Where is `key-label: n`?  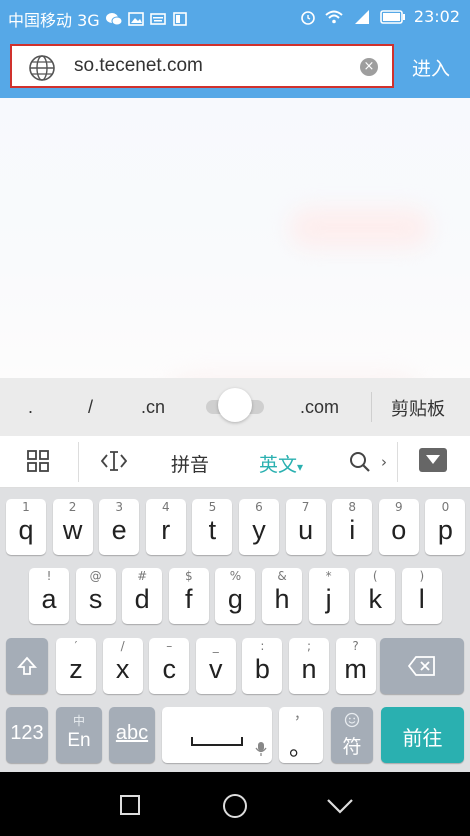 key-label: n is located at coordinates (309, 669).